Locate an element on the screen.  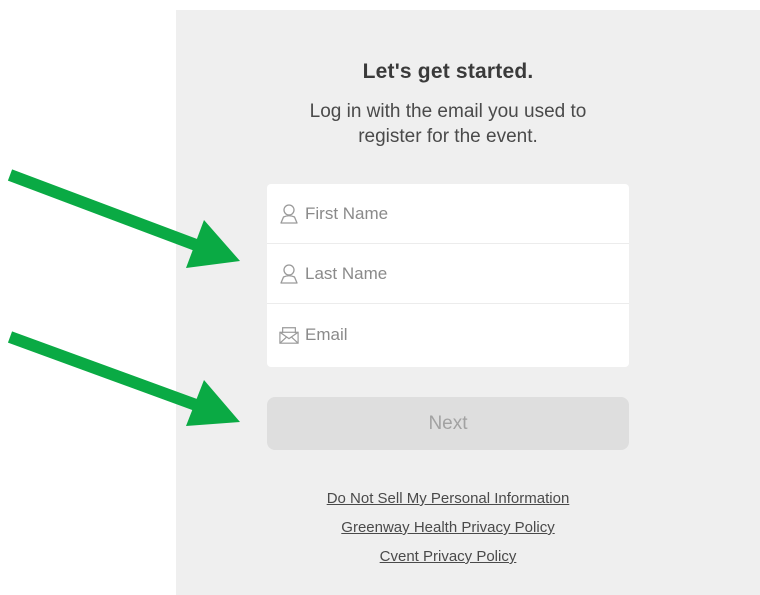
subtitle-line-2: register for the event. is located at coordinates (448, 136).